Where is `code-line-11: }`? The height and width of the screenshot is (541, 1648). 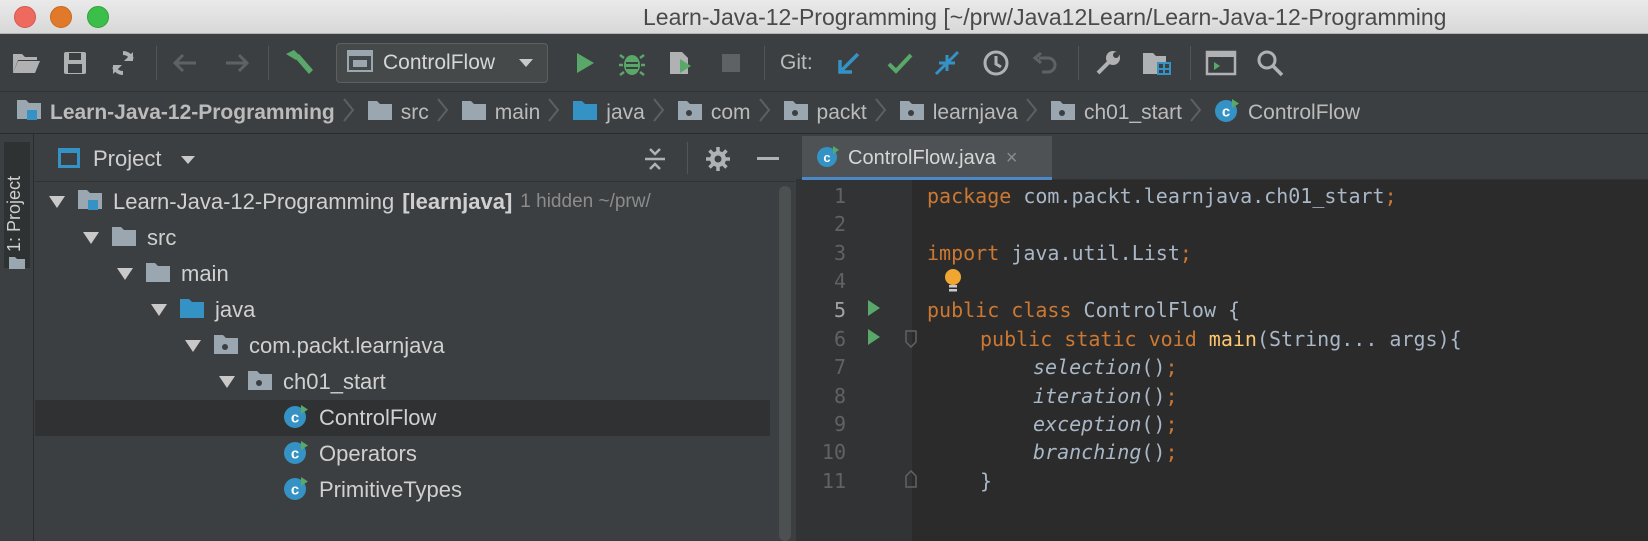
code-line-11: } is located at coordinates (986, 481).